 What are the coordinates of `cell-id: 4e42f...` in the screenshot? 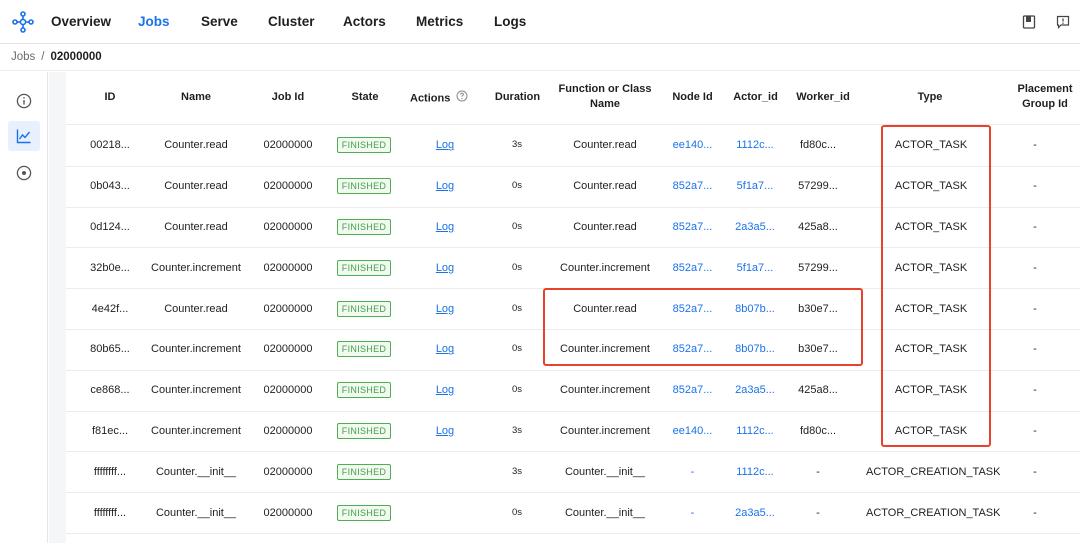 It's located at (110, 308).